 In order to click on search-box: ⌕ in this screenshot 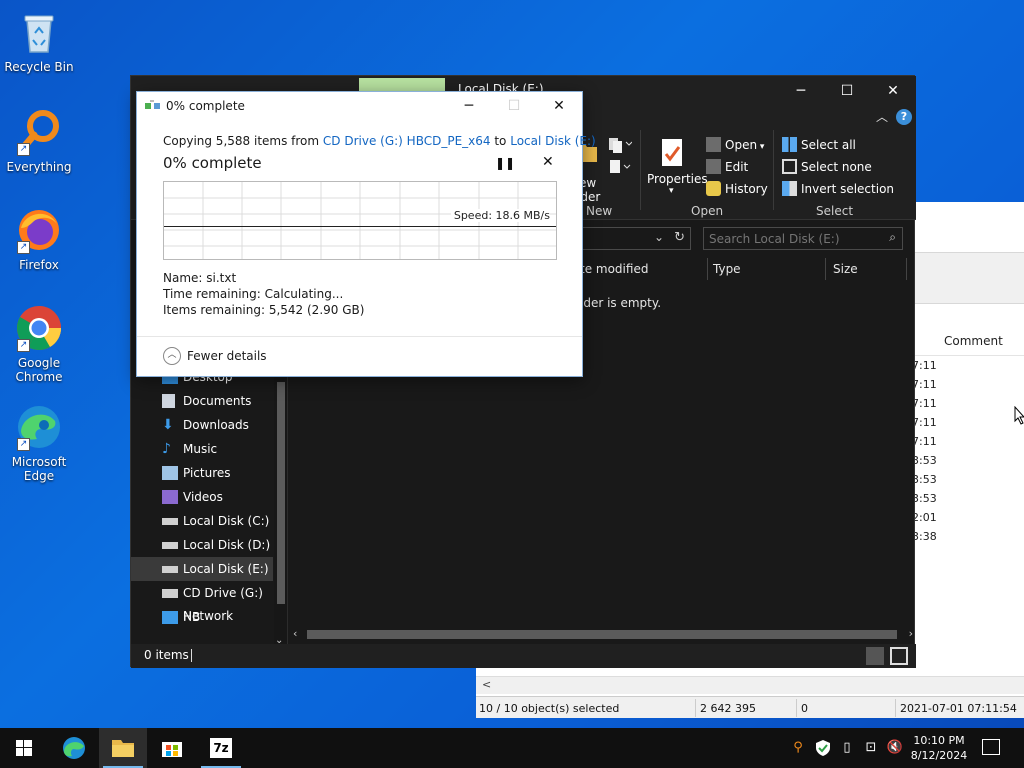, I will do `click(803, 238)`.